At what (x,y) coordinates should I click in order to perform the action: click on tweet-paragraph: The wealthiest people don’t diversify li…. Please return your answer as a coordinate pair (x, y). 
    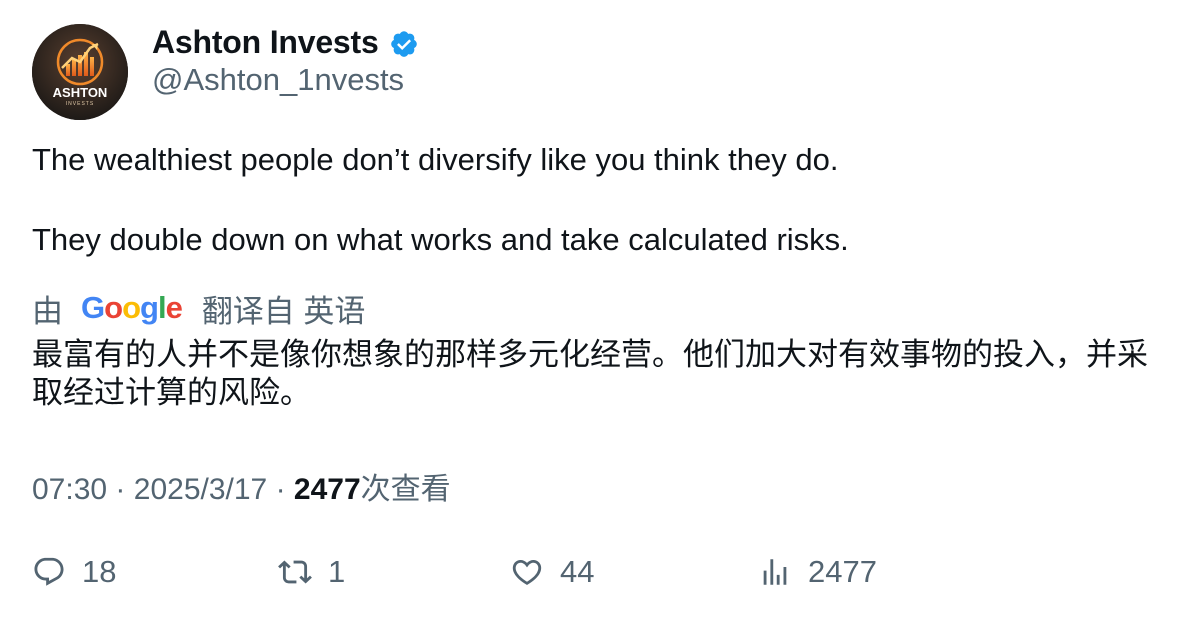
    Looking at the image, I should click on (435, 159).